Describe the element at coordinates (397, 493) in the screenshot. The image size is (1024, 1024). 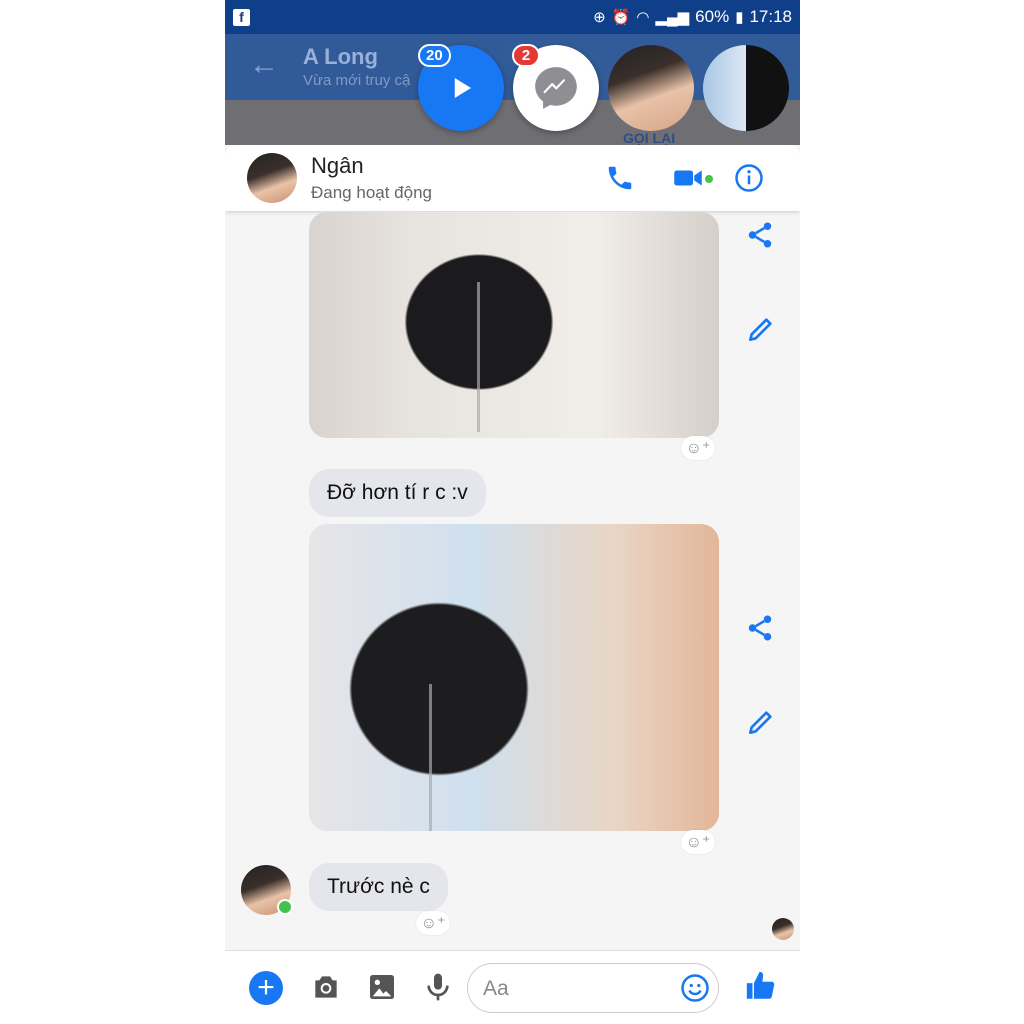
I see `message-bubble: Đỡ hơn tí r c :v` at that location.